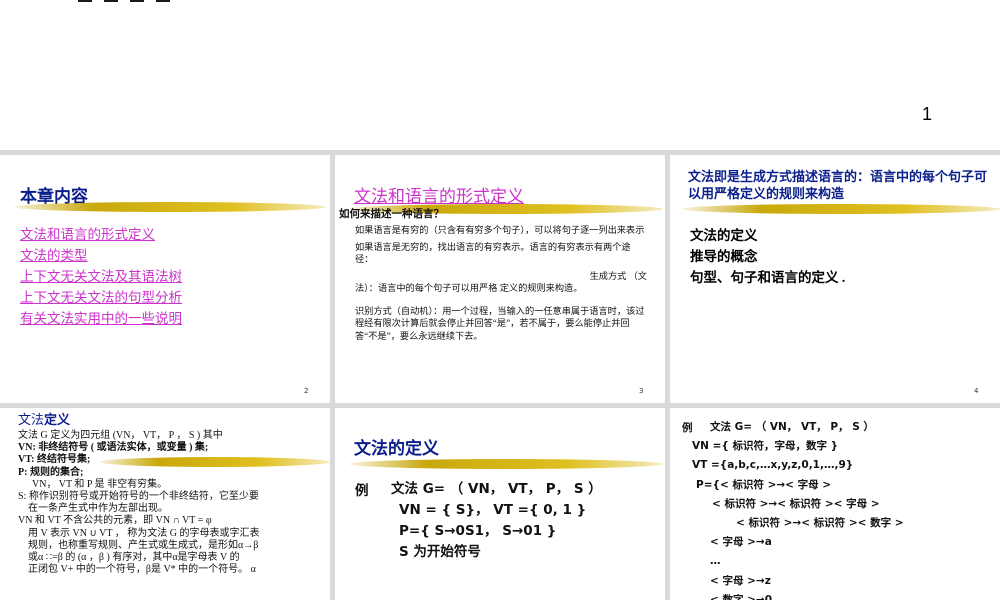 This screenshot has width=1000, height=600. Describe the element at coordinates (641, 391) in the screenshot. I see `slide-page-number: 3` at that location.